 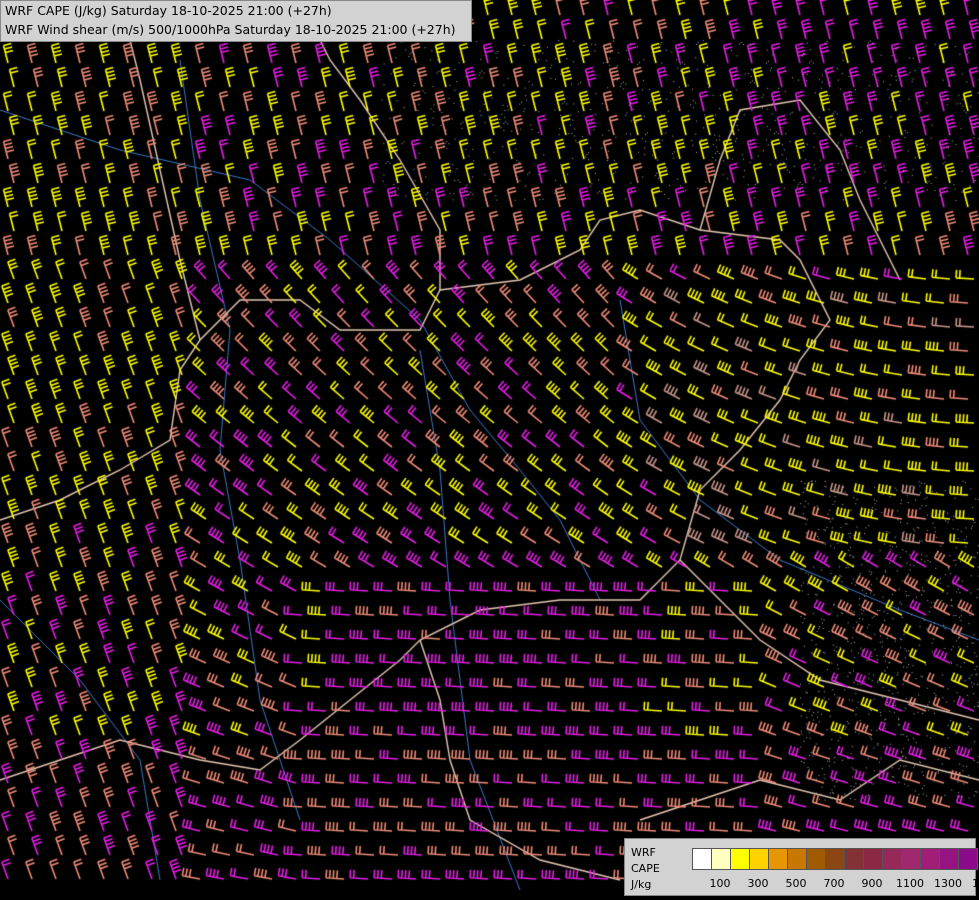 I want to click on legend-tick: 700, so click(x=834, y=883).